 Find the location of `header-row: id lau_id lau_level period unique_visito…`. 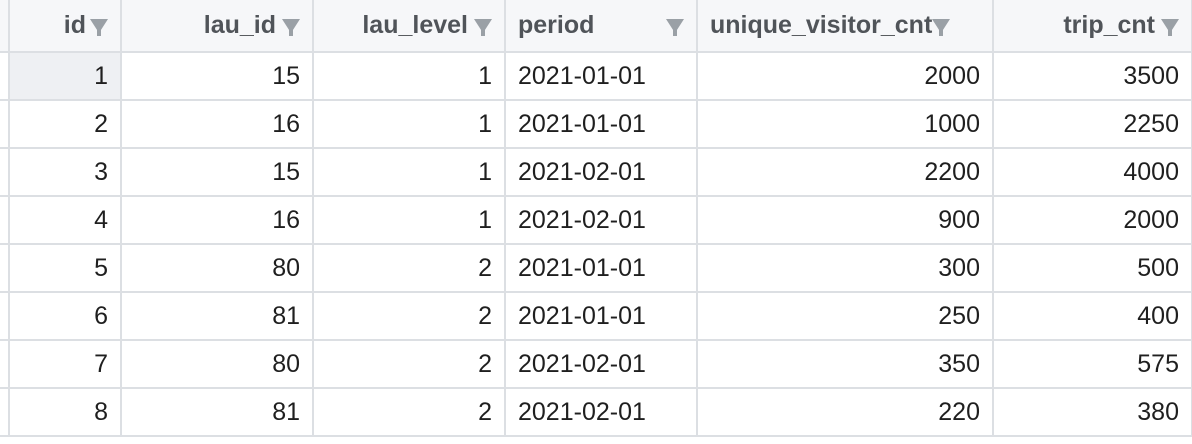

header-row: id lau_id lau_level period unique_visito… is located at coordinates (596, 26).